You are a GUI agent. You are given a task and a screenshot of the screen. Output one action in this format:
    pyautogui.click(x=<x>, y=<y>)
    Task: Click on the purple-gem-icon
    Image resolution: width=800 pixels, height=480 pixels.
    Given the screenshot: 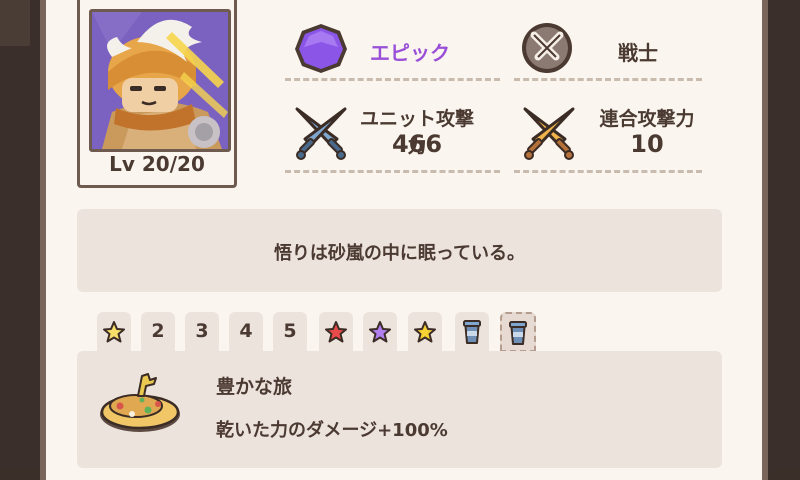 What is the action you would take?
    pyautogui.click(x=321, y=48)
    